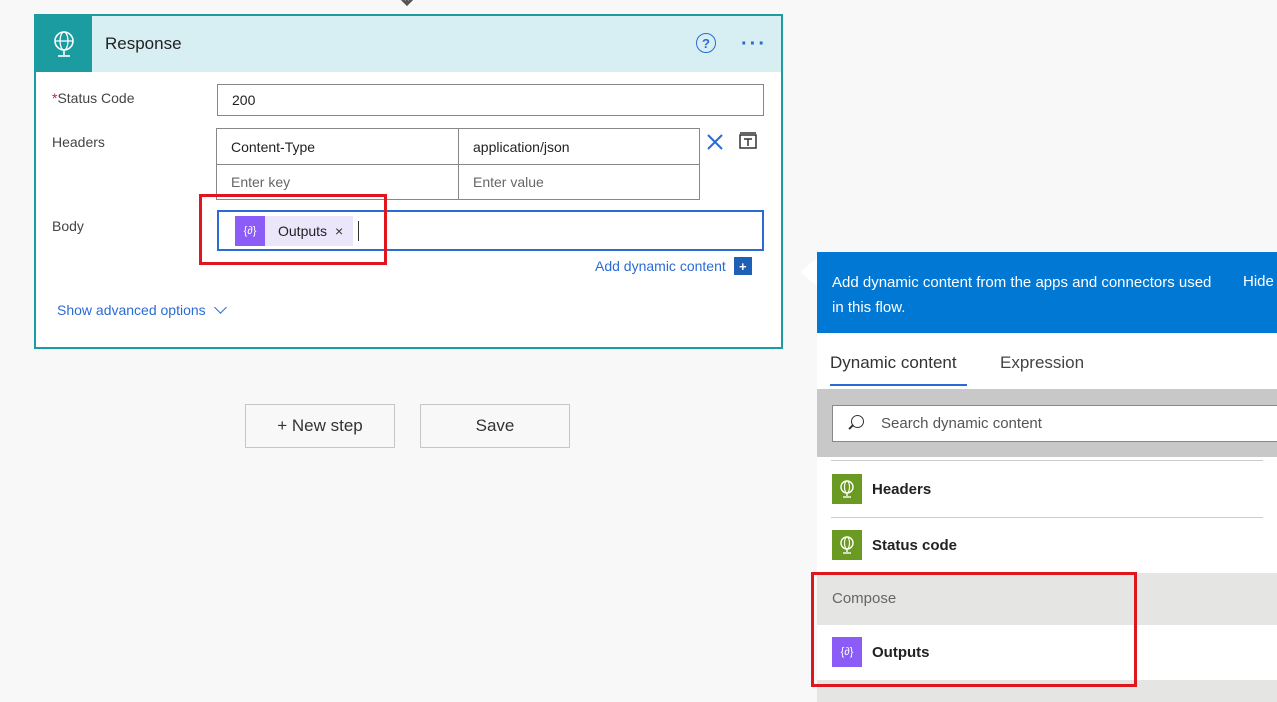  I want to click on list-item-outputs: {∂} Outputs, so click(881, 652).